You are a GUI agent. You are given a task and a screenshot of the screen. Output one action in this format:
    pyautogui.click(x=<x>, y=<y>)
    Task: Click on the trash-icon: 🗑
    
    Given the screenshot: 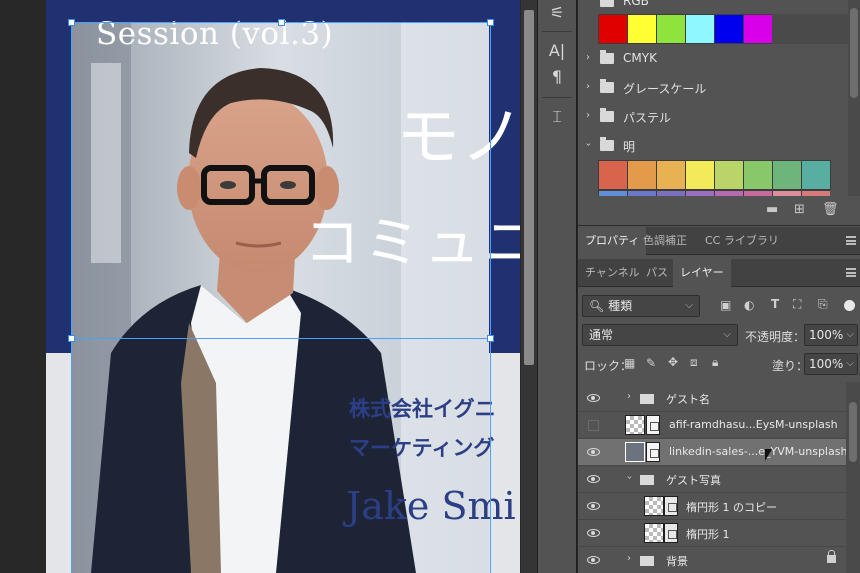 What is the action you would take?
    pyautogui.click(x=830, y=209)
    